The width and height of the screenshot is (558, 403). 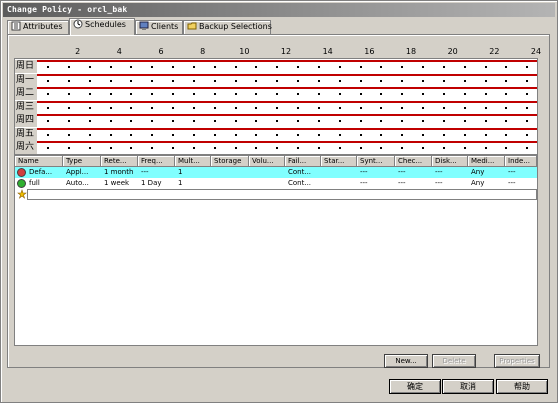 I want to click on schedule-day-row: 周三, so click(x=276, y=107).